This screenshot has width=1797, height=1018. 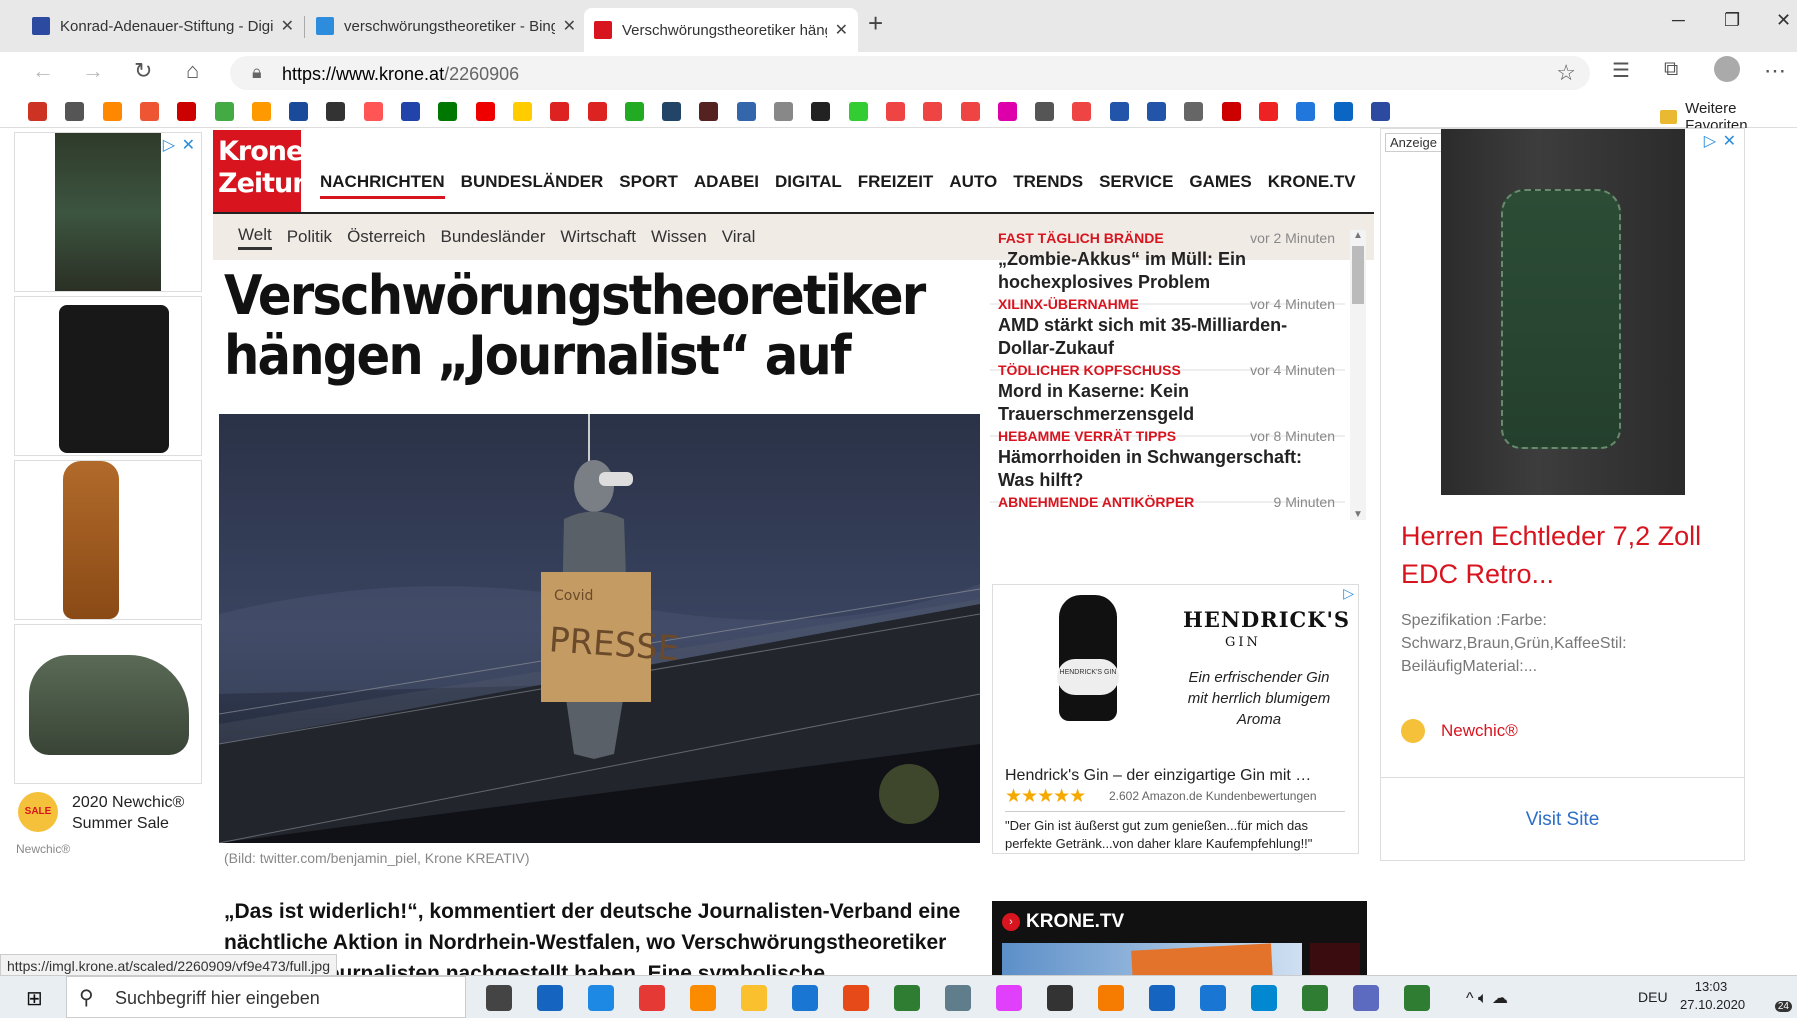 What do you see at coordinates (1358, 514) in the screenshot?
I see `scroll-down-icon: ▼` at bounding box center [1358, 514].